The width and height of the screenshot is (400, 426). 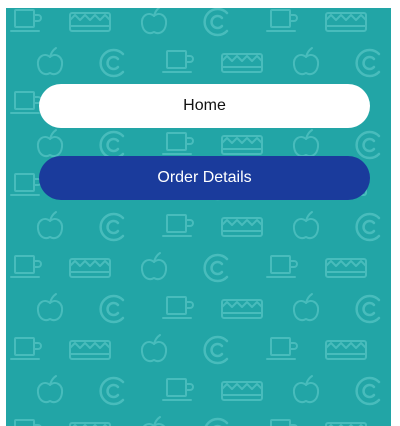 What do you see at coordinates (204, 106) in the screenshot?
I see `home-button: Home` at bounding box center [204, 106].